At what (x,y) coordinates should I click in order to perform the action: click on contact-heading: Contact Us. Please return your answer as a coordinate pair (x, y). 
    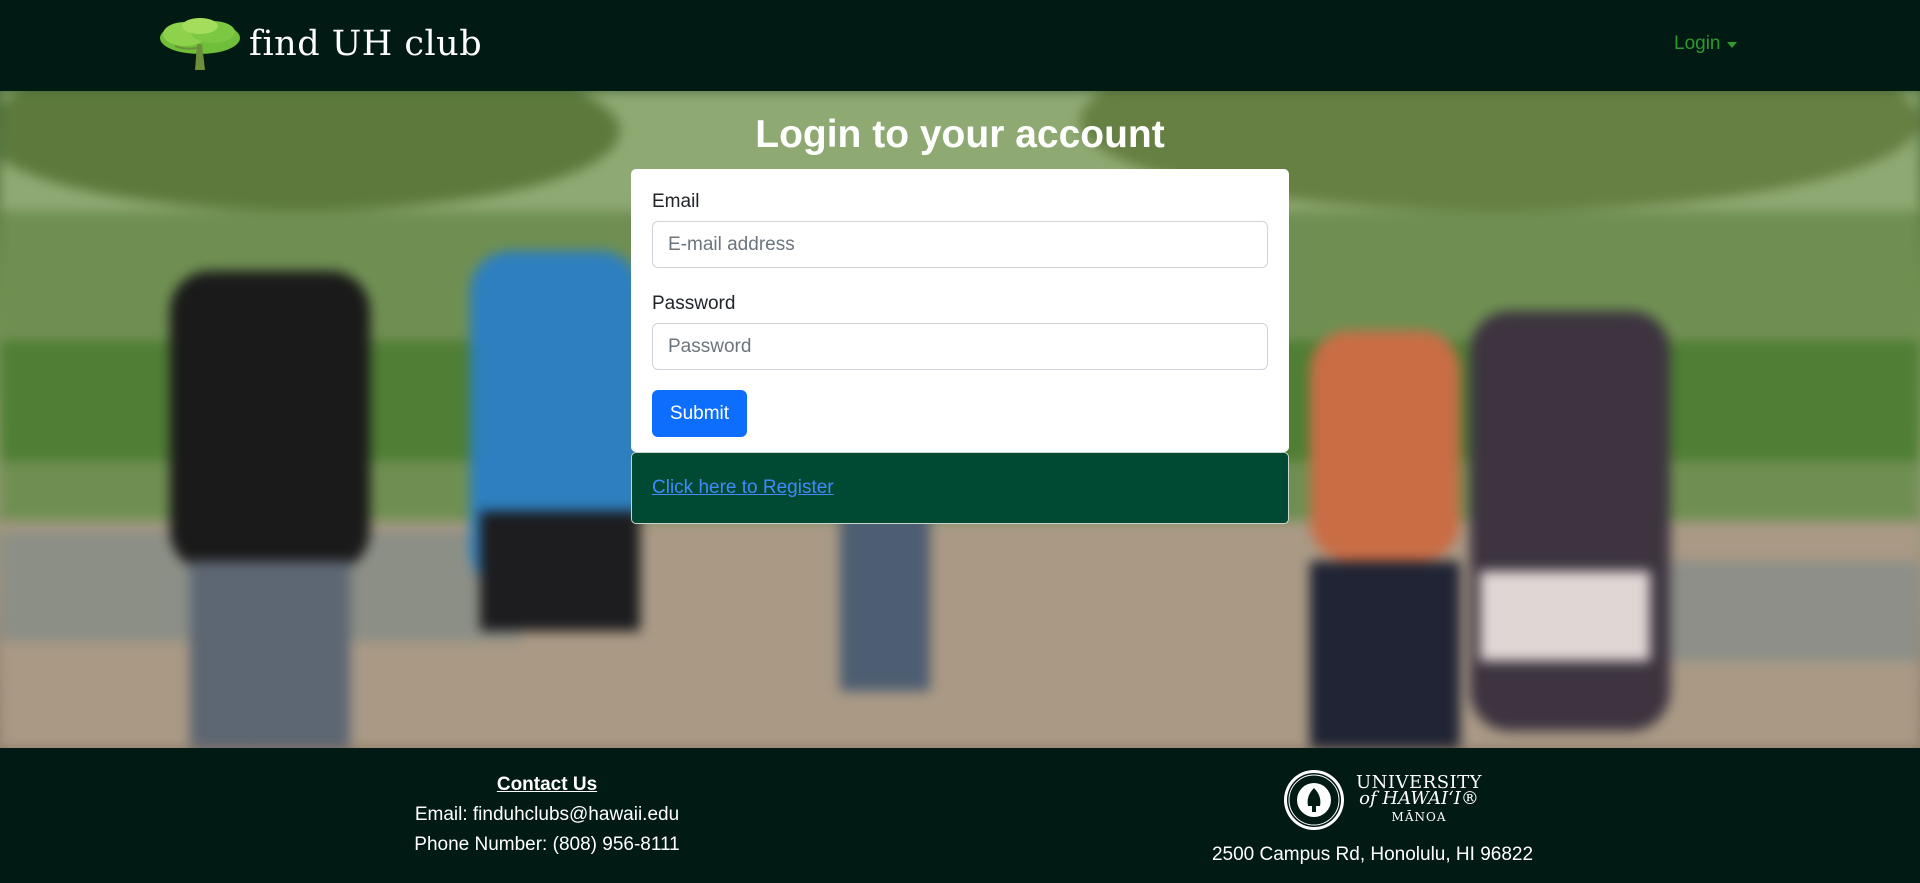
    Looking at the image, I should click on (547, 784).